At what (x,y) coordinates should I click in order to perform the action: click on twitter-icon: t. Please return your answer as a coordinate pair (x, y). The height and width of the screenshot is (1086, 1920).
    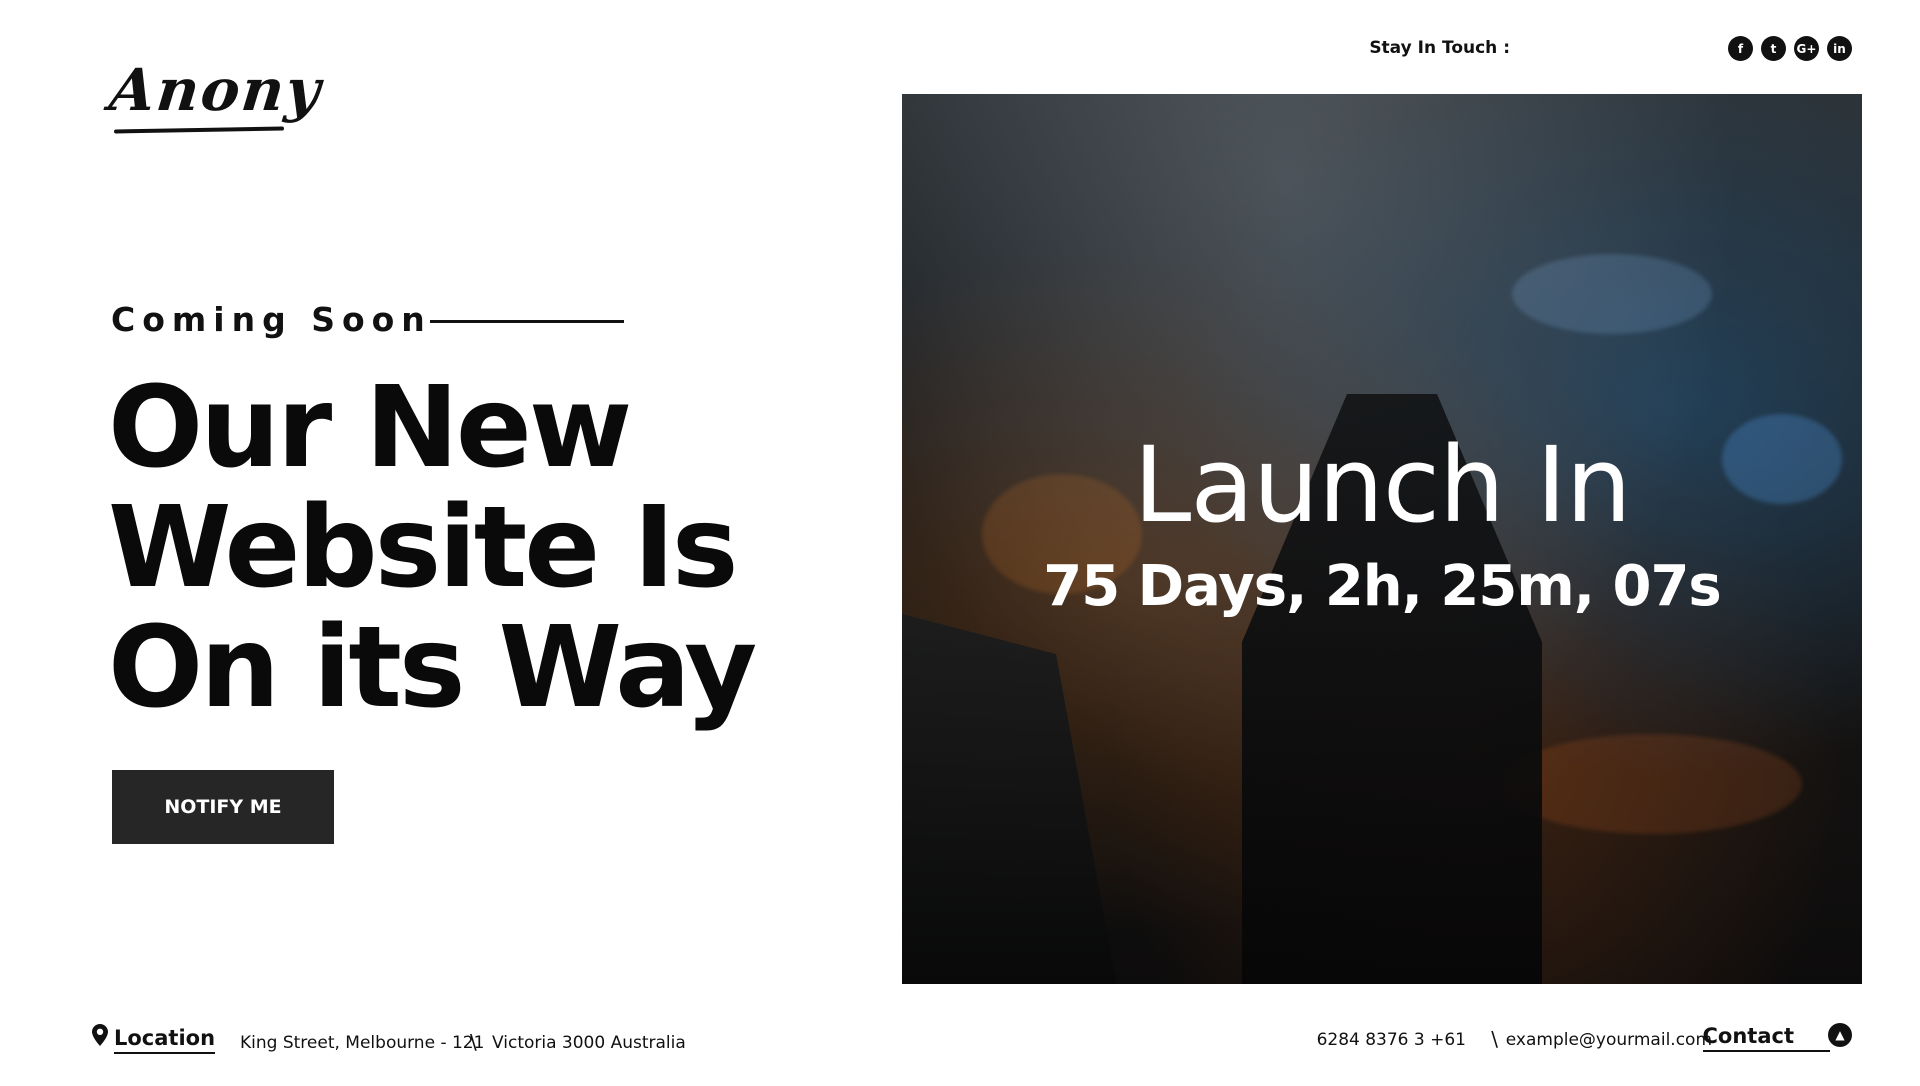
    Looking at the image, I should click on (1773, 48).